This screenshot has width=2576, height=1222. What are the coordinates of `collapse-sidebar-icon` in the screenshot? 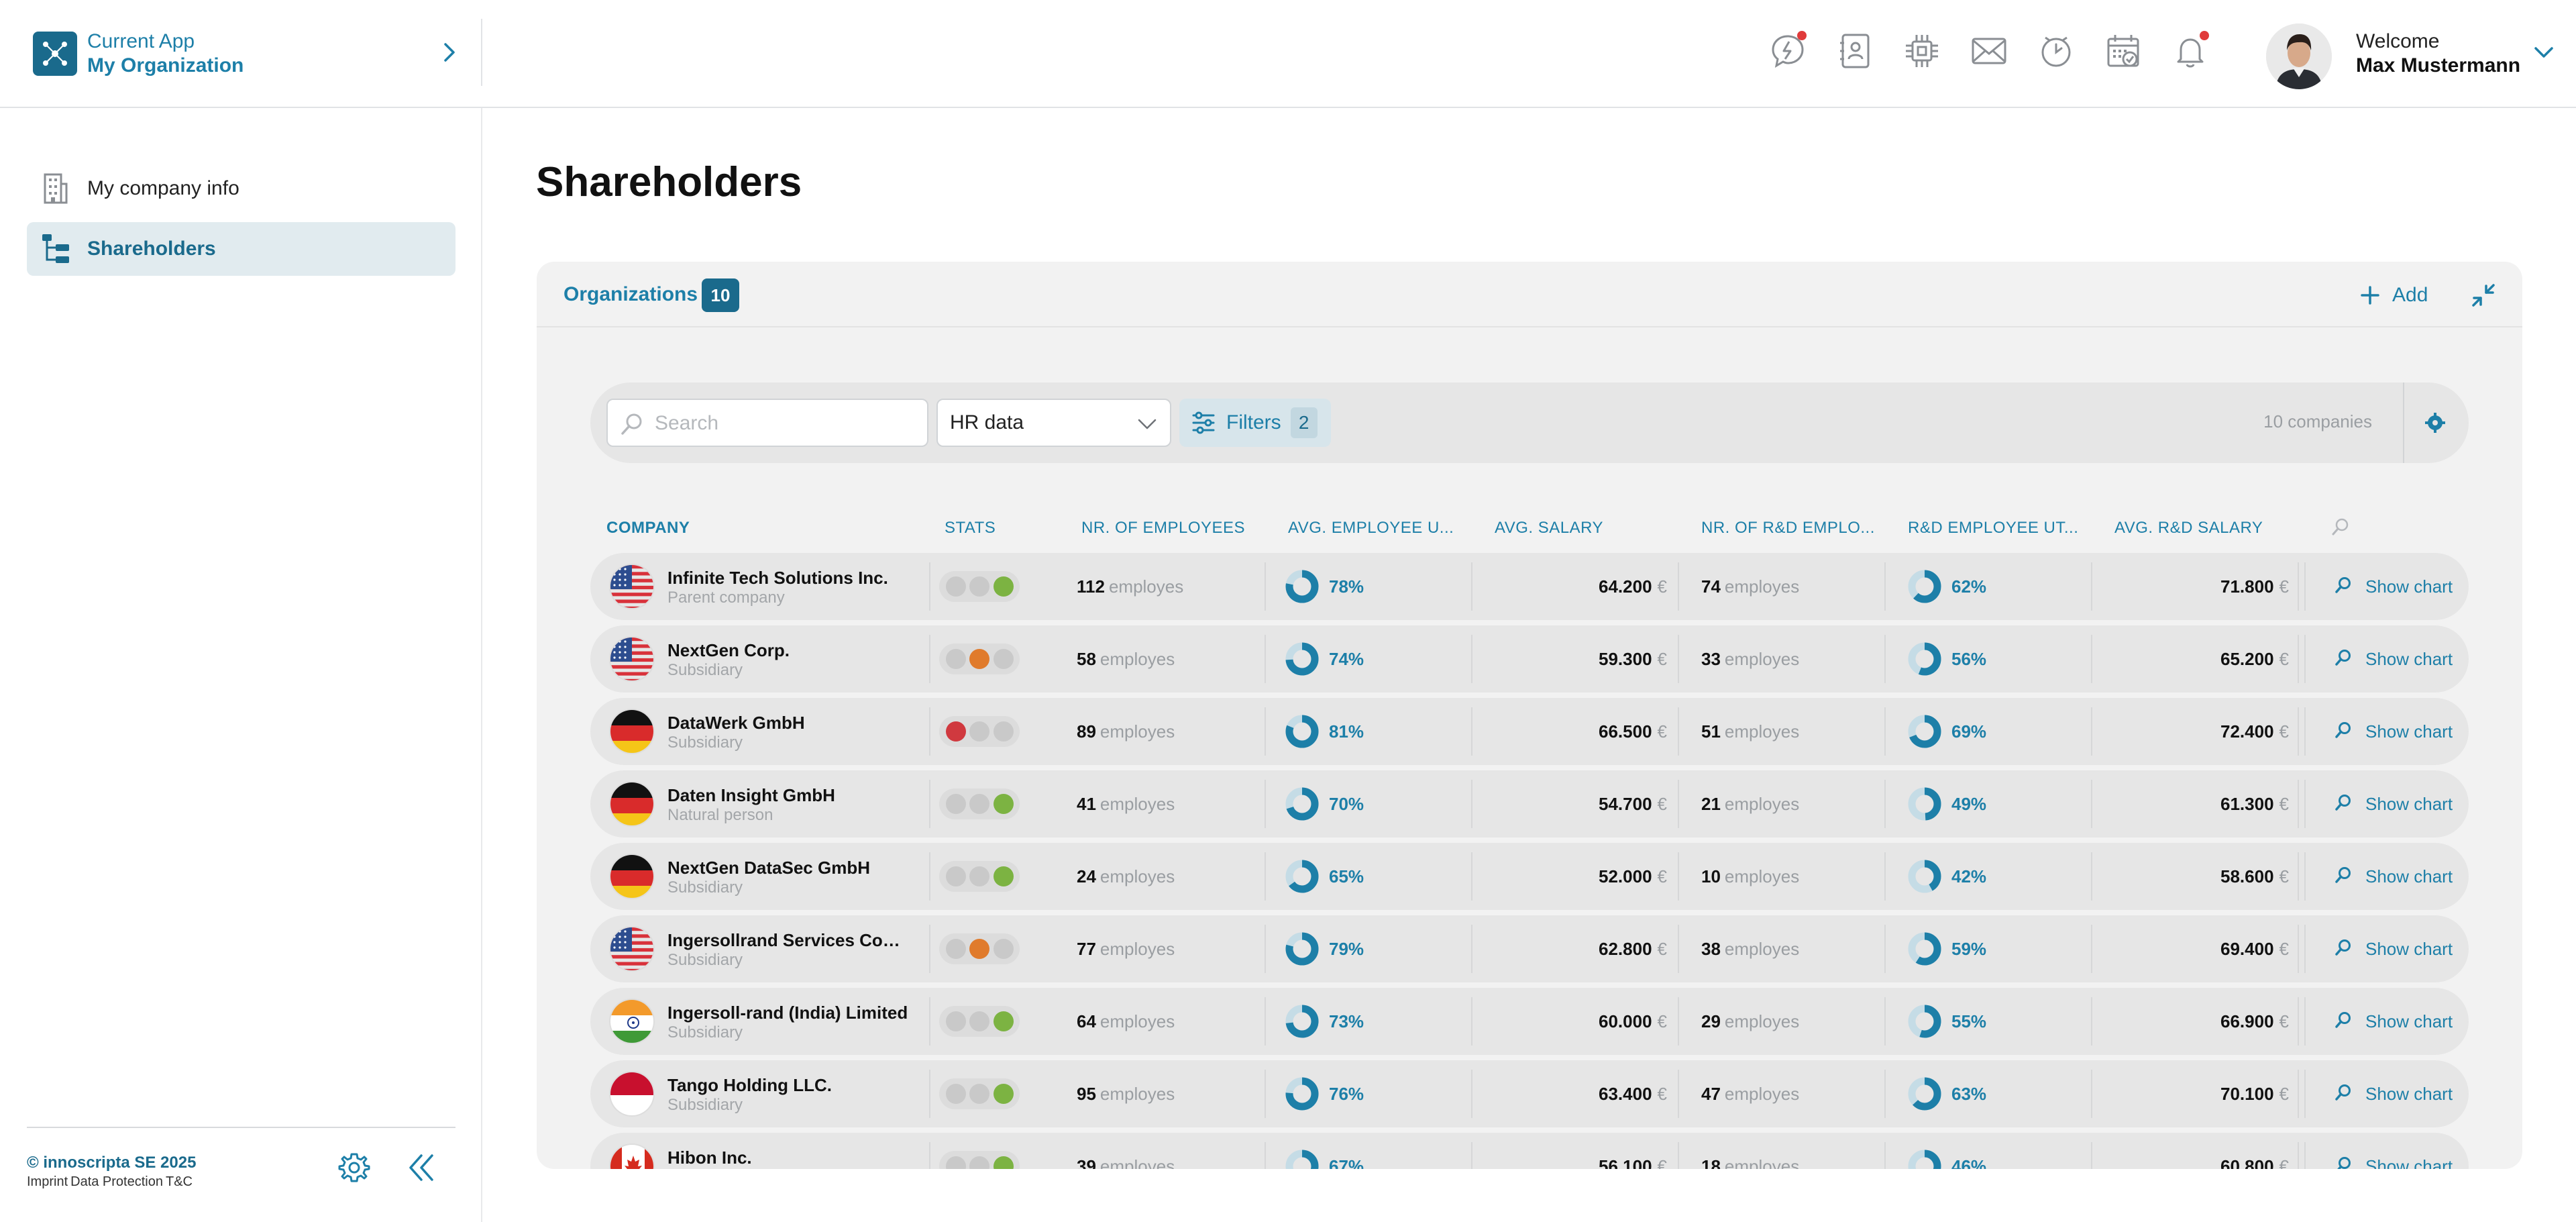 It's located at (421, 1167).